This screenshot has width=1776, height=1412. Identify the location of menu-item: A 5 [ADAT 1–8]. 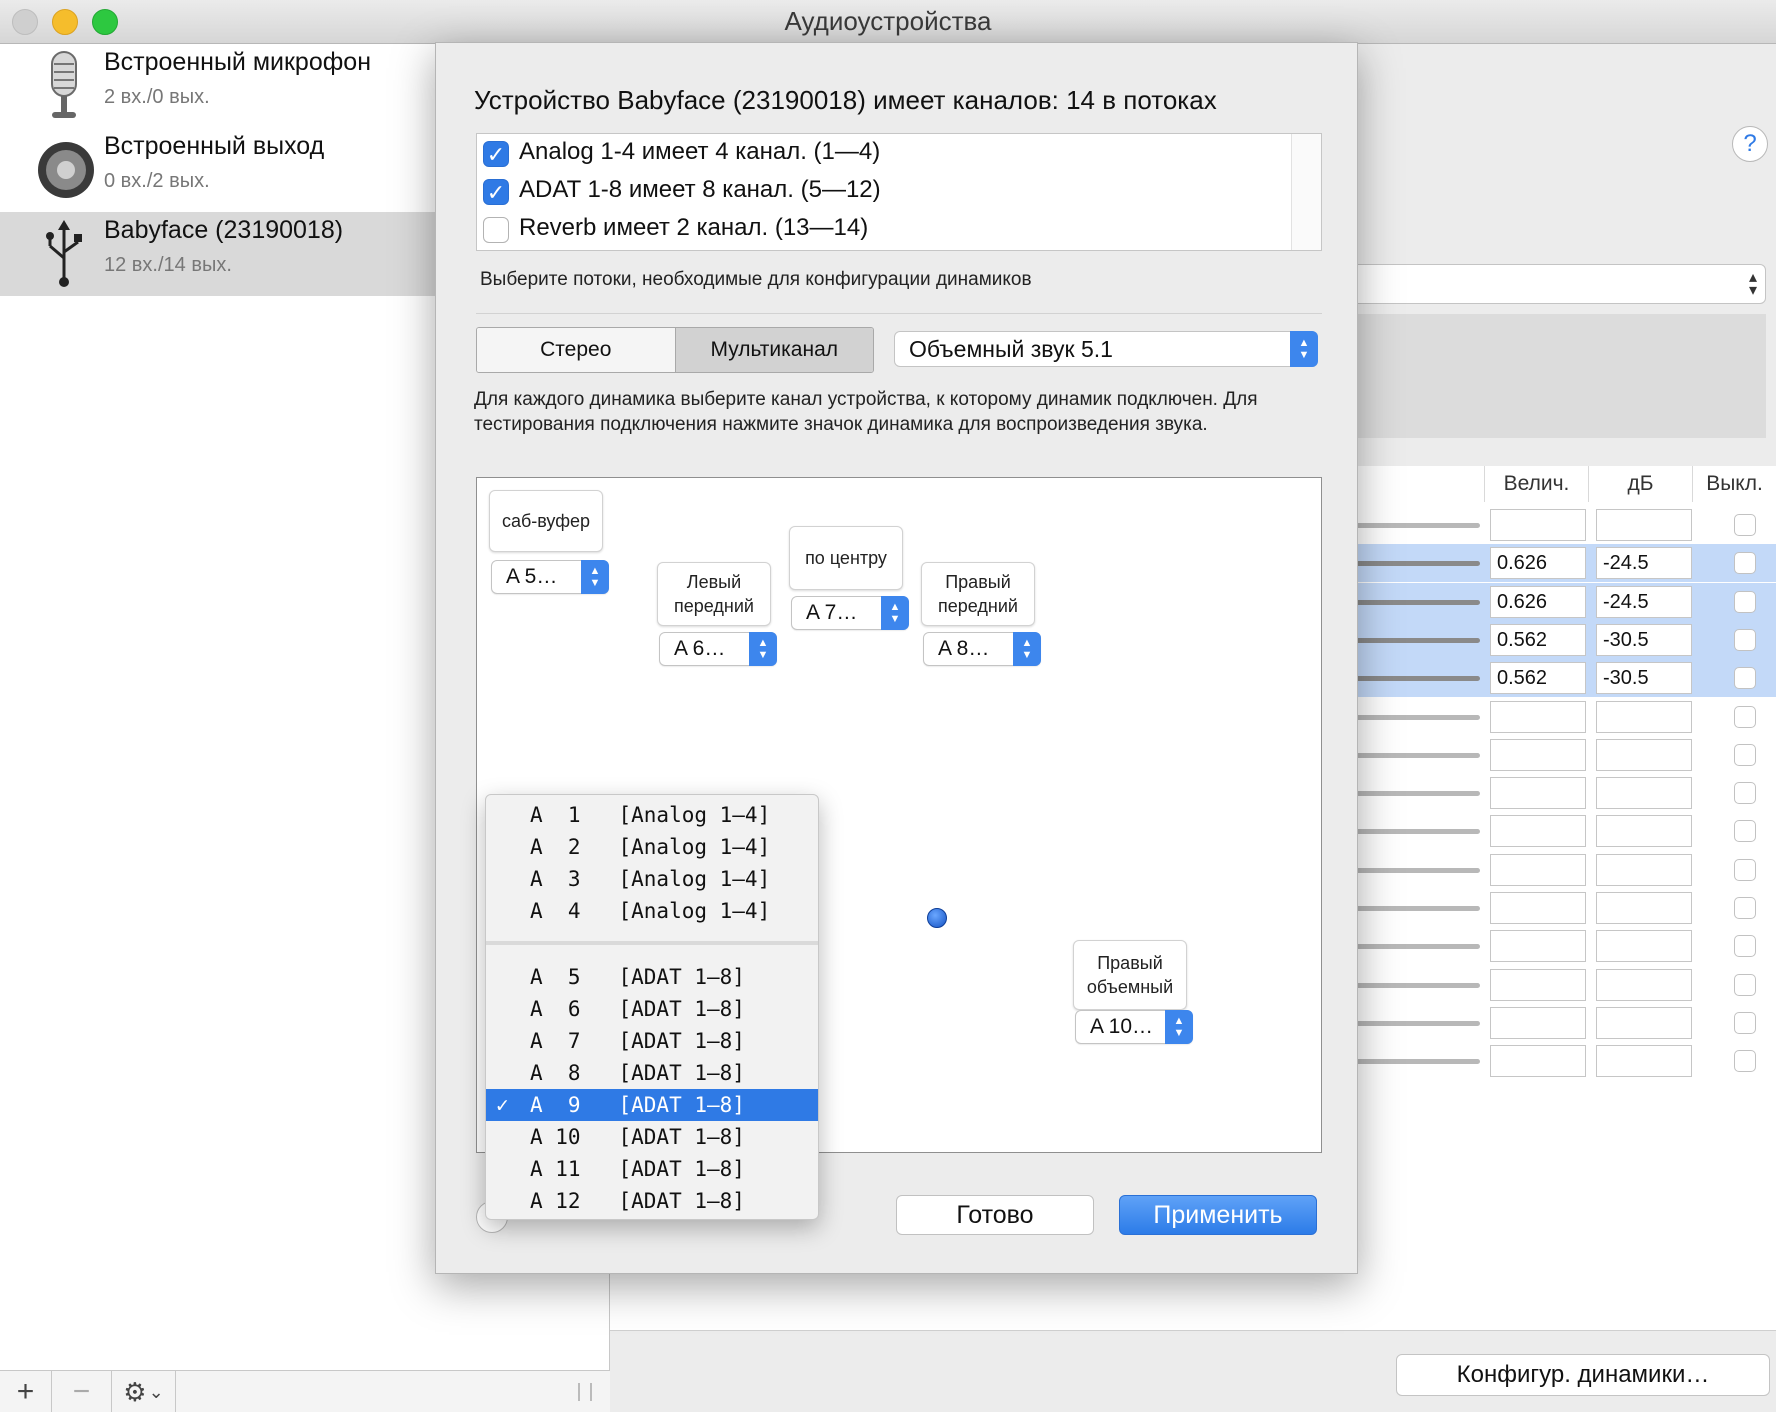
(652, 977).